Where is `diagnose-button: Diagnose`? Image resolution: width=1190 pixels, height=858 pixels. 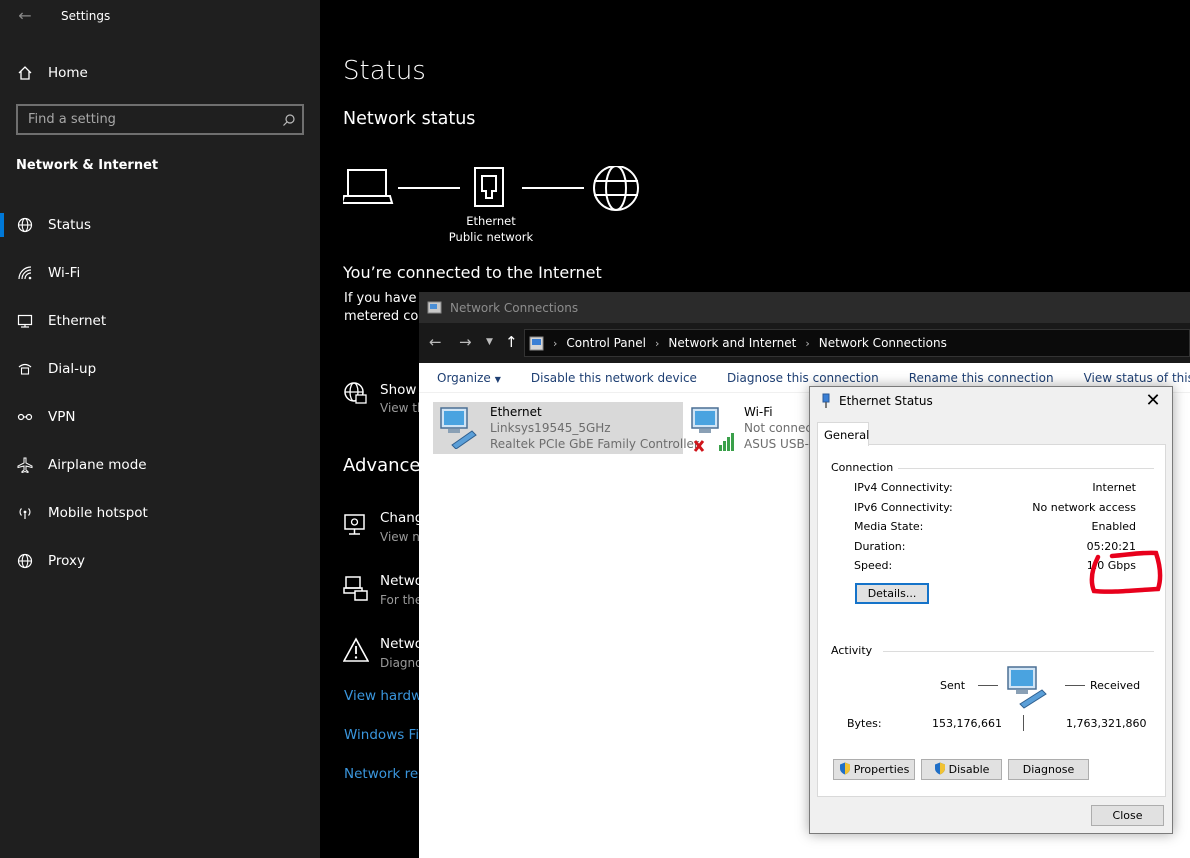 diagnose-button: Diagnose is located at coordinates (1048, 769).